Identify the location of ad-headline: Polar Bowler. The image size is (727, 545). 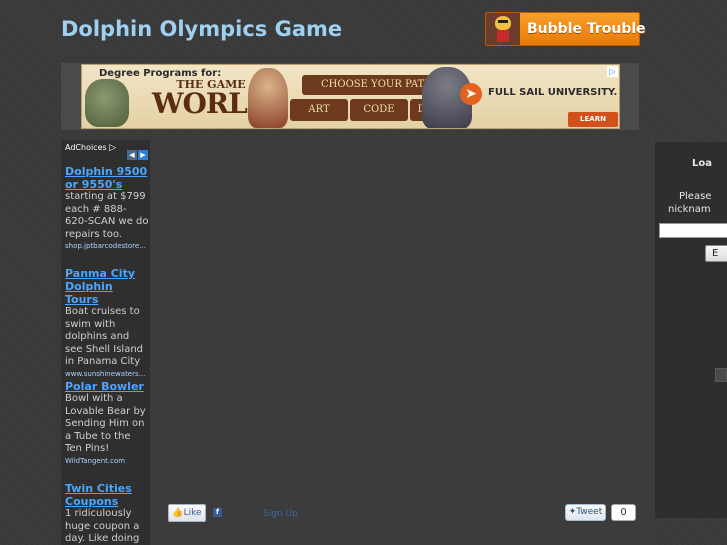
(107, 386).